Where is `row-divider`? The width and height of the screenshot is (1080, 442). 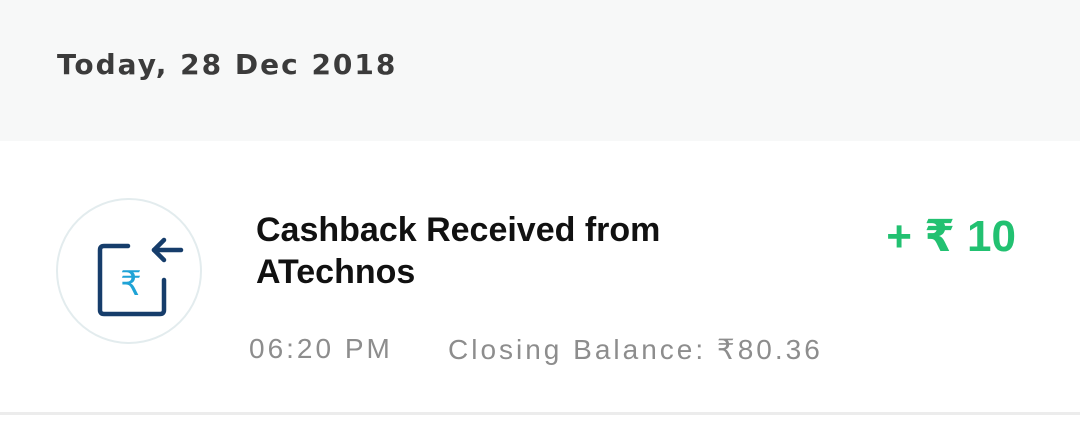 row-divider is located at coordinates (540, 413).